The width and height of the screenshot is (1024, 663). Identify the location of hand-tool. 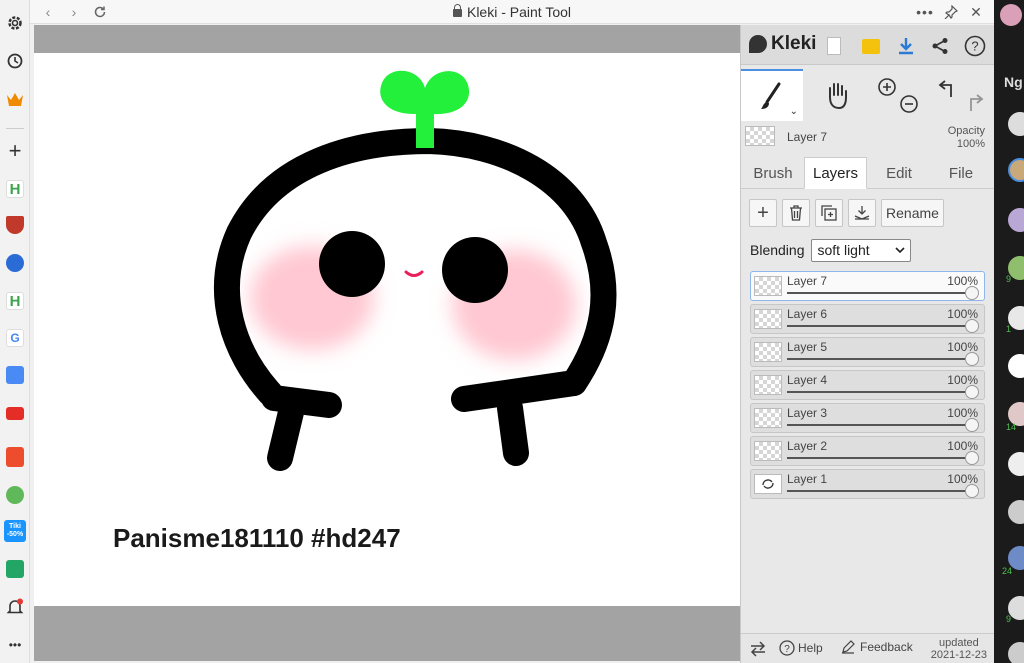
(837, 95).